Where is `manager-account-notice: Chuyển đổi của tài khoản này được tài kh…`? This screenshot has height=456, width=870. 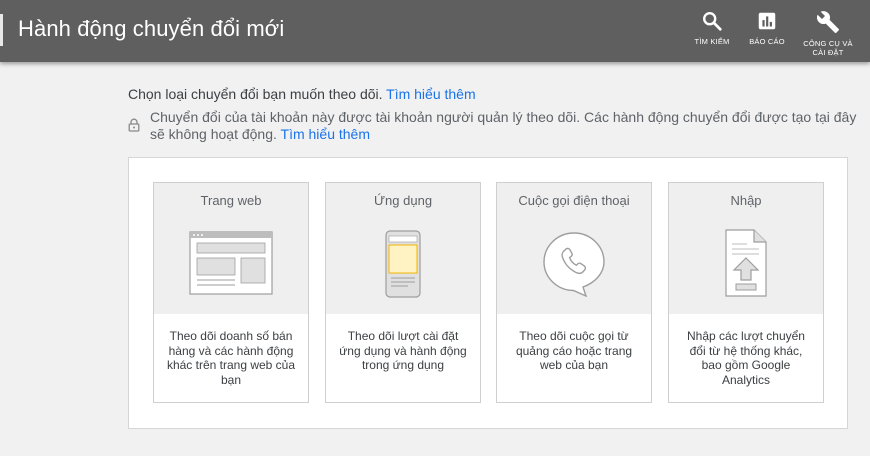 manager-account-notice: Chuyển đổi của tài khoản này được tài kh… is located at coordinates (493, 126).